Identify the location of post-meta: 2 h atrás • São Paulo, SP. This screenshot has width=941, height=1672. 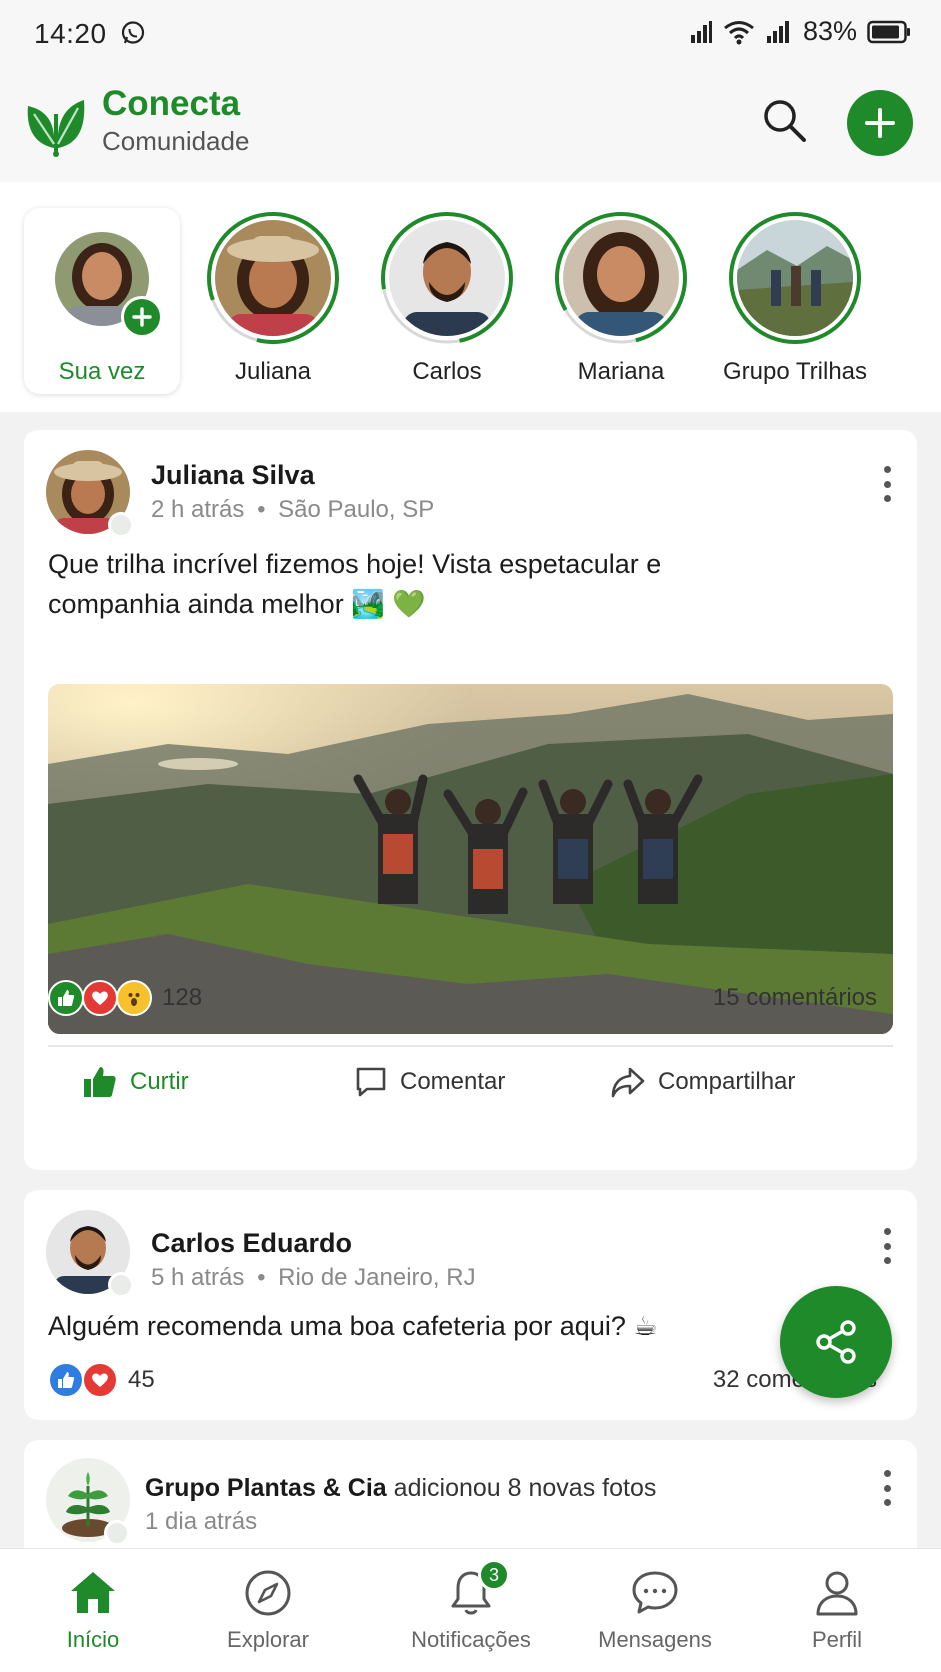
(292, 510).